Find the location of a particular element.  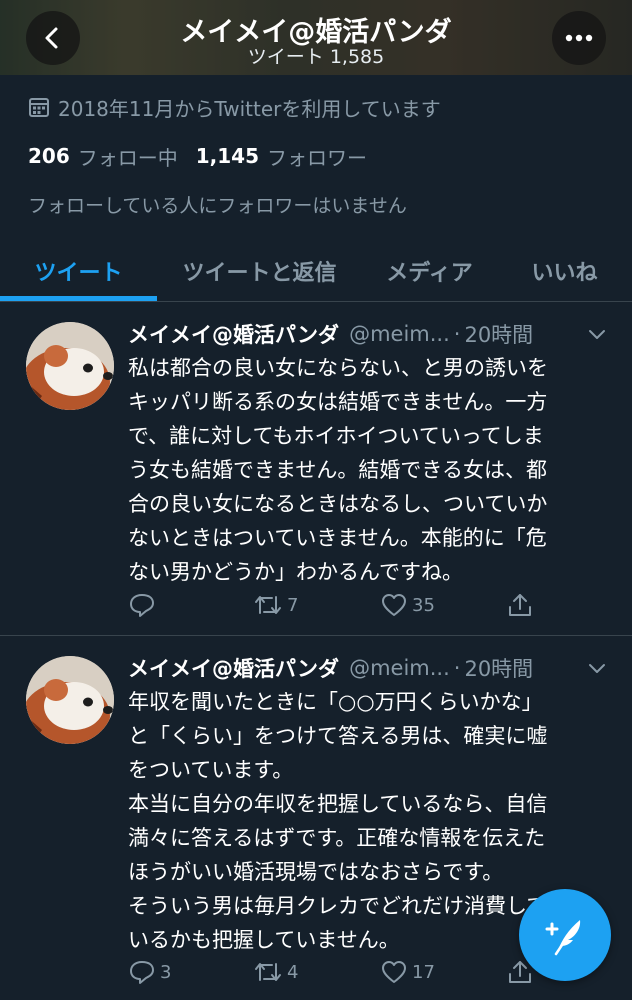

tweet-actions: 3 4 17 is located at coordinates (338, 972).